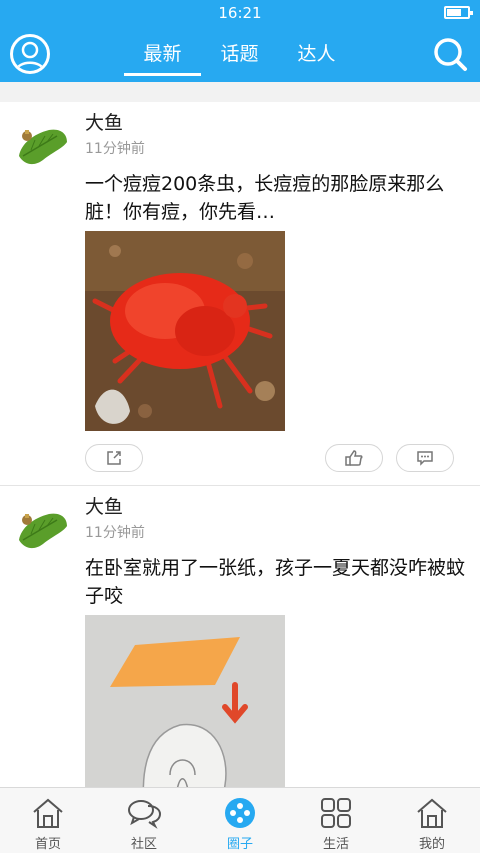  I want to click on header-tabs: 最新 话题 达人, so click(239, 54).